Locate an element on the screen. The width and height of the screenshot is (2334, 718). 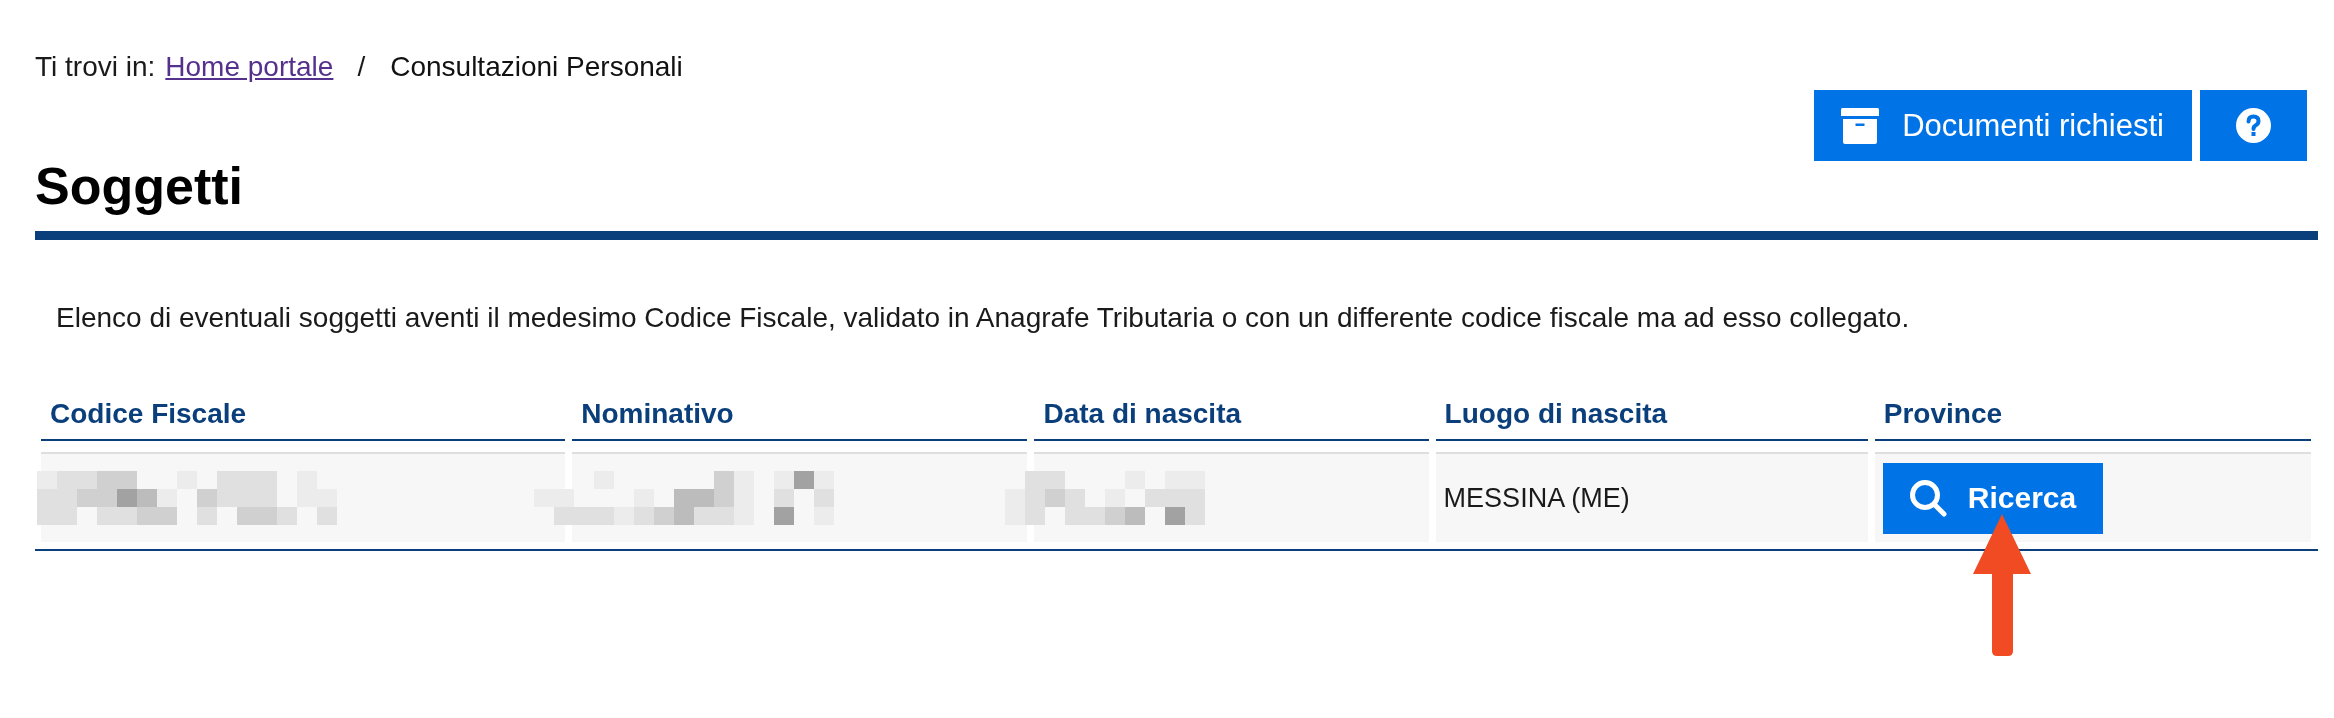
archive-box-icon is located at coordinates (1860, 125).